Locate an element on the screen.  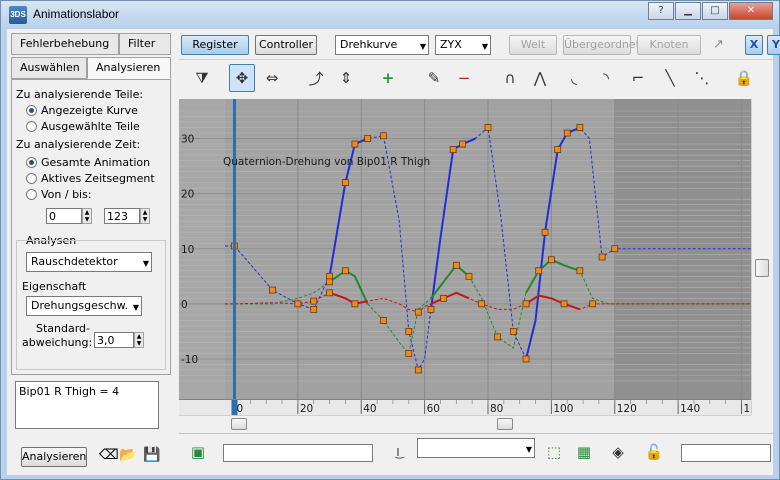
maximize-button: □ is located at coordinates (715, 11).